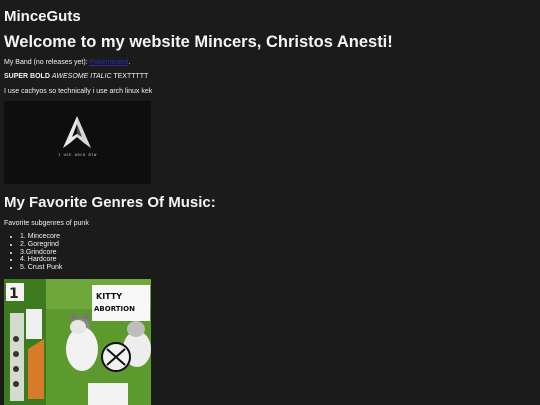  I want to click on svg-text: 1, so click(14, 294).